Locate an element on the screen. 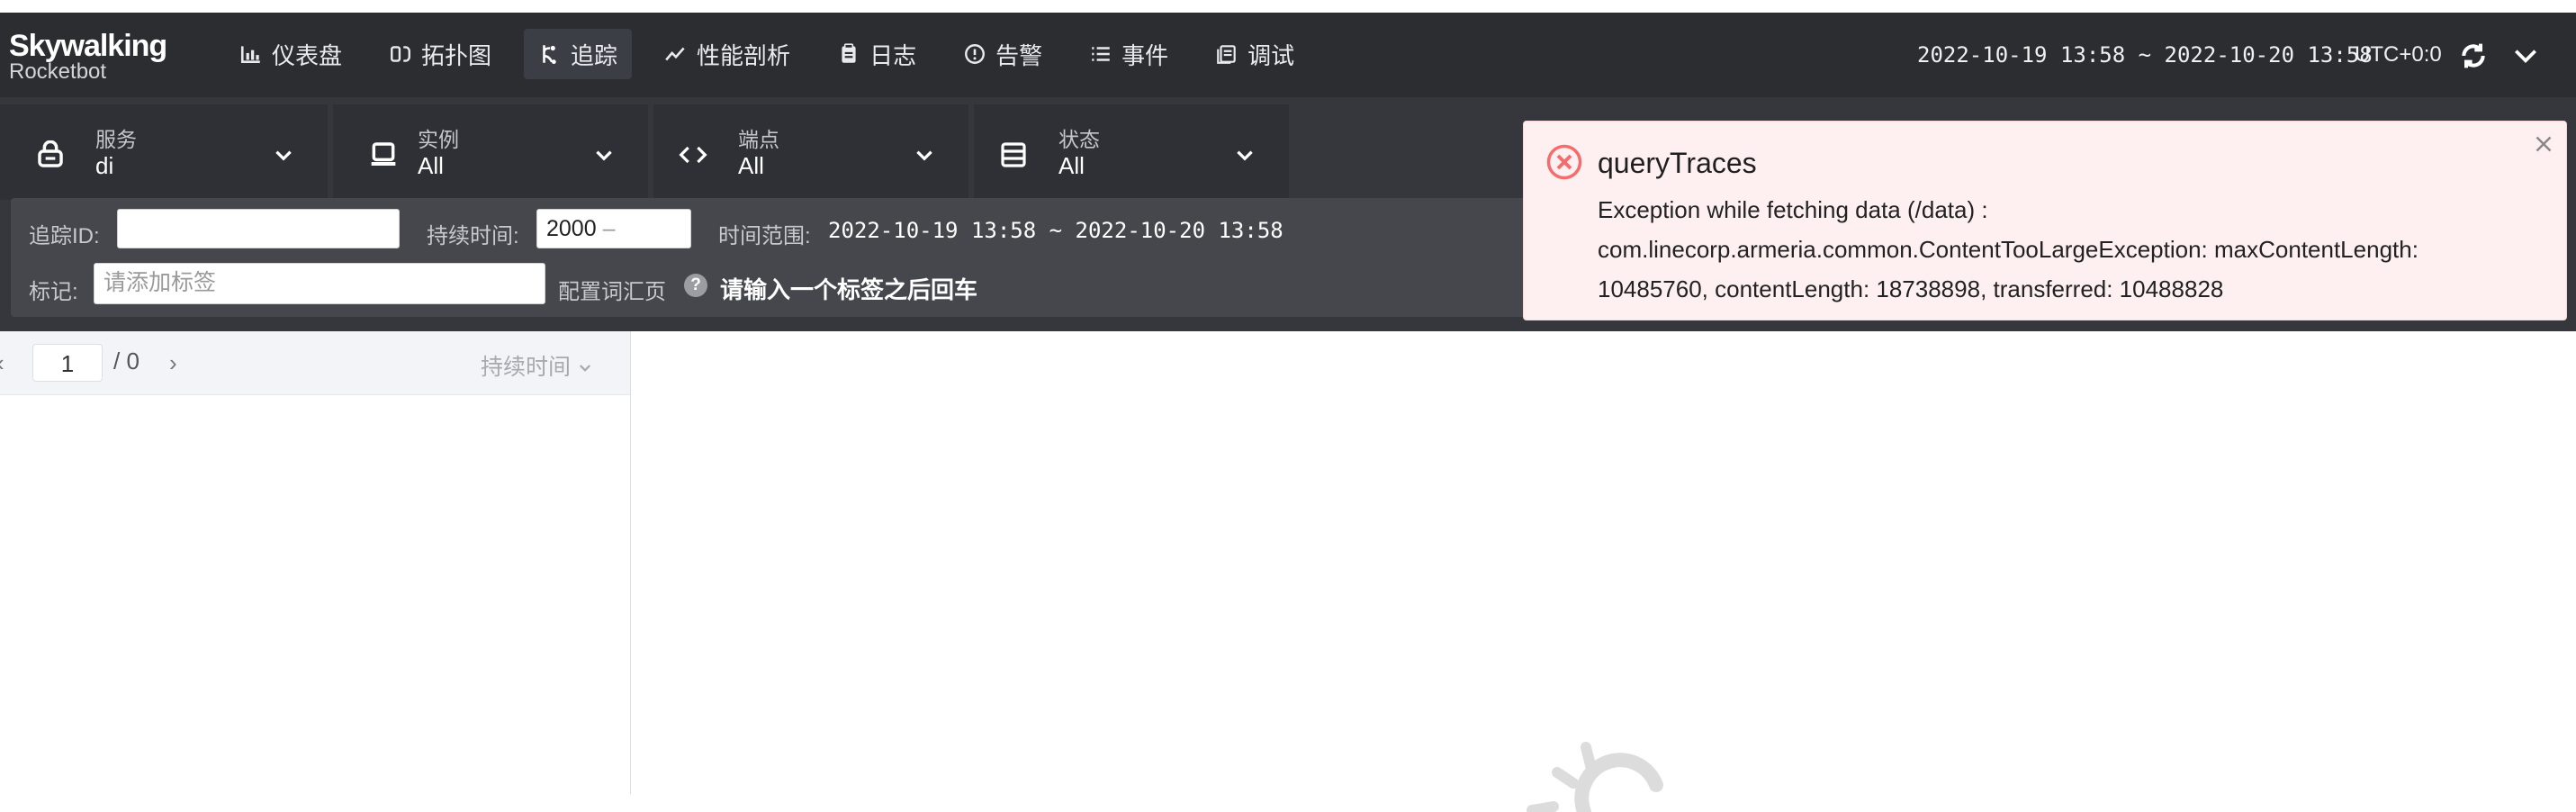  main-nav: 仪表盘 拓扑图 追踪 性能剖析 日志 告警 事件 调试 is located at coordinates (776, 54).